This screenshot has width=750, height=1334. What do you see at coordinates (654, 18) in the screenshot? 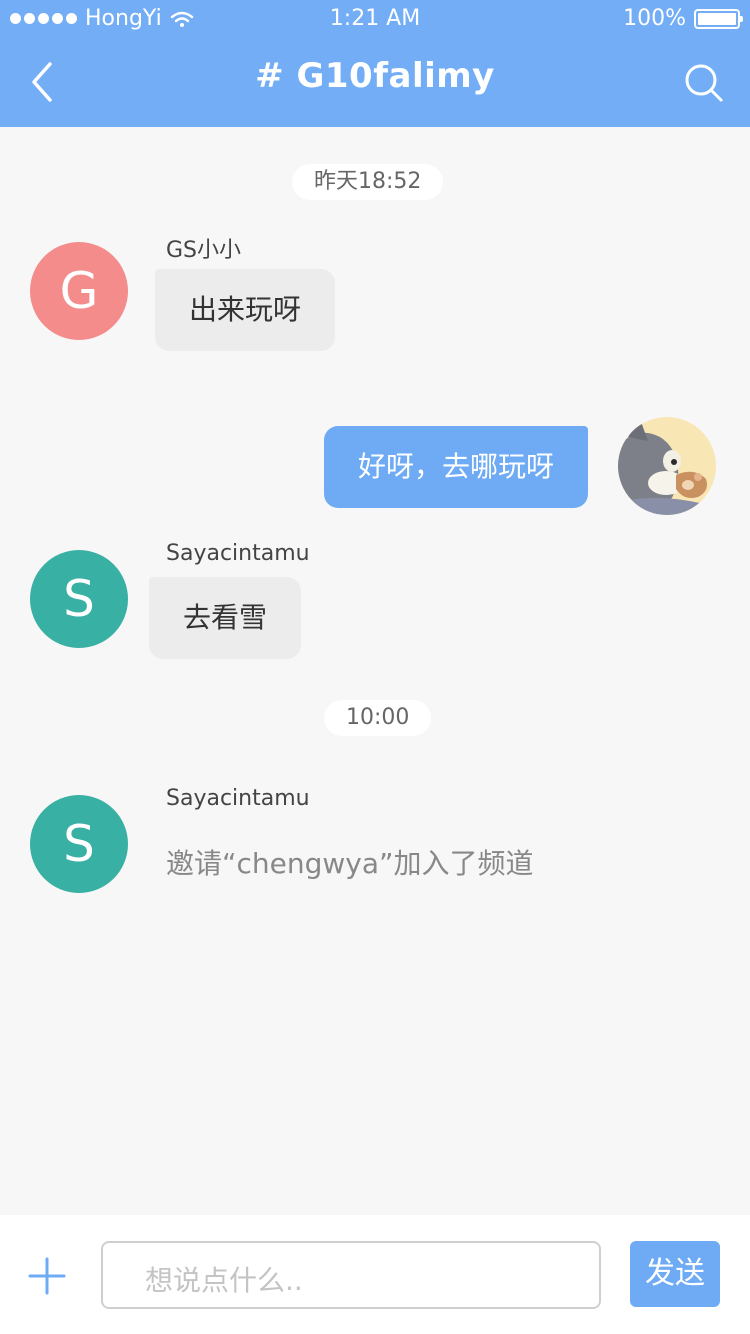
I see `battery-percent: 100%` at bounding box center [654, 18].